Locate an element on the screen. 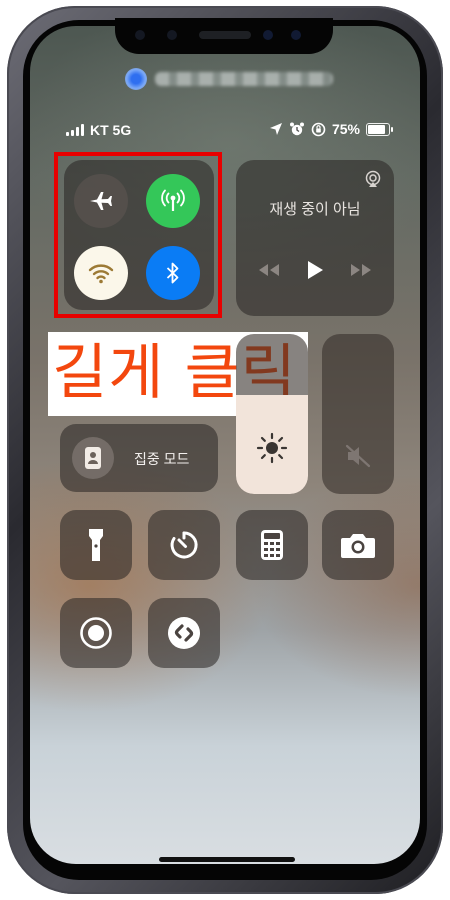  calculator-button is located at coordinates (272, 545).